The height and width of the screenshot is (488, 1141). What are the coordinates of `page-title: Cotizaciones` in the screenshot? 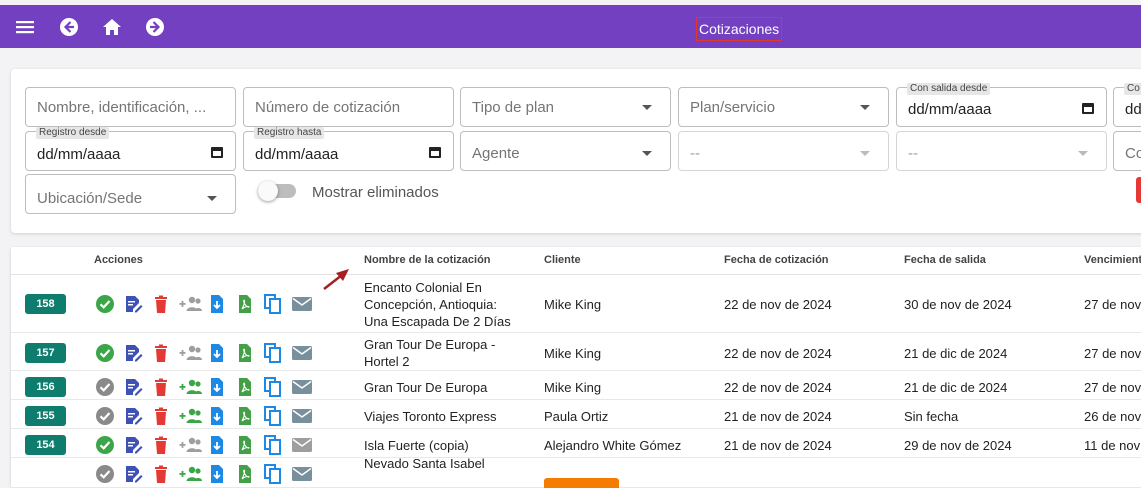 It's located at (739, 29).